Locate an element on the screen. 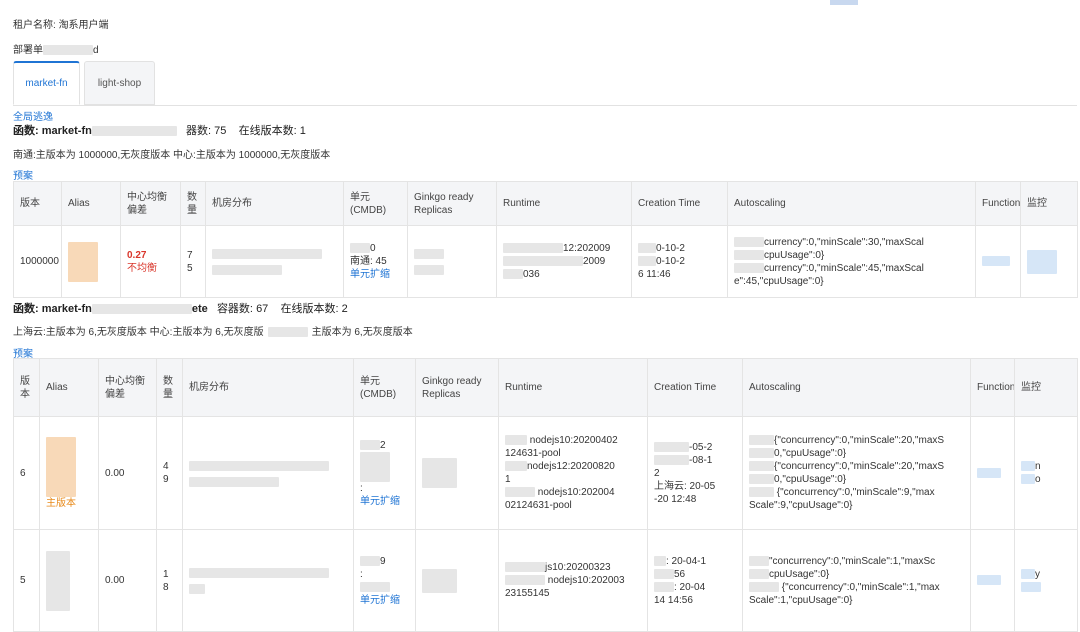 The image size is (1080, 632). version-cell: 5 is located at coordinates (26, 580).